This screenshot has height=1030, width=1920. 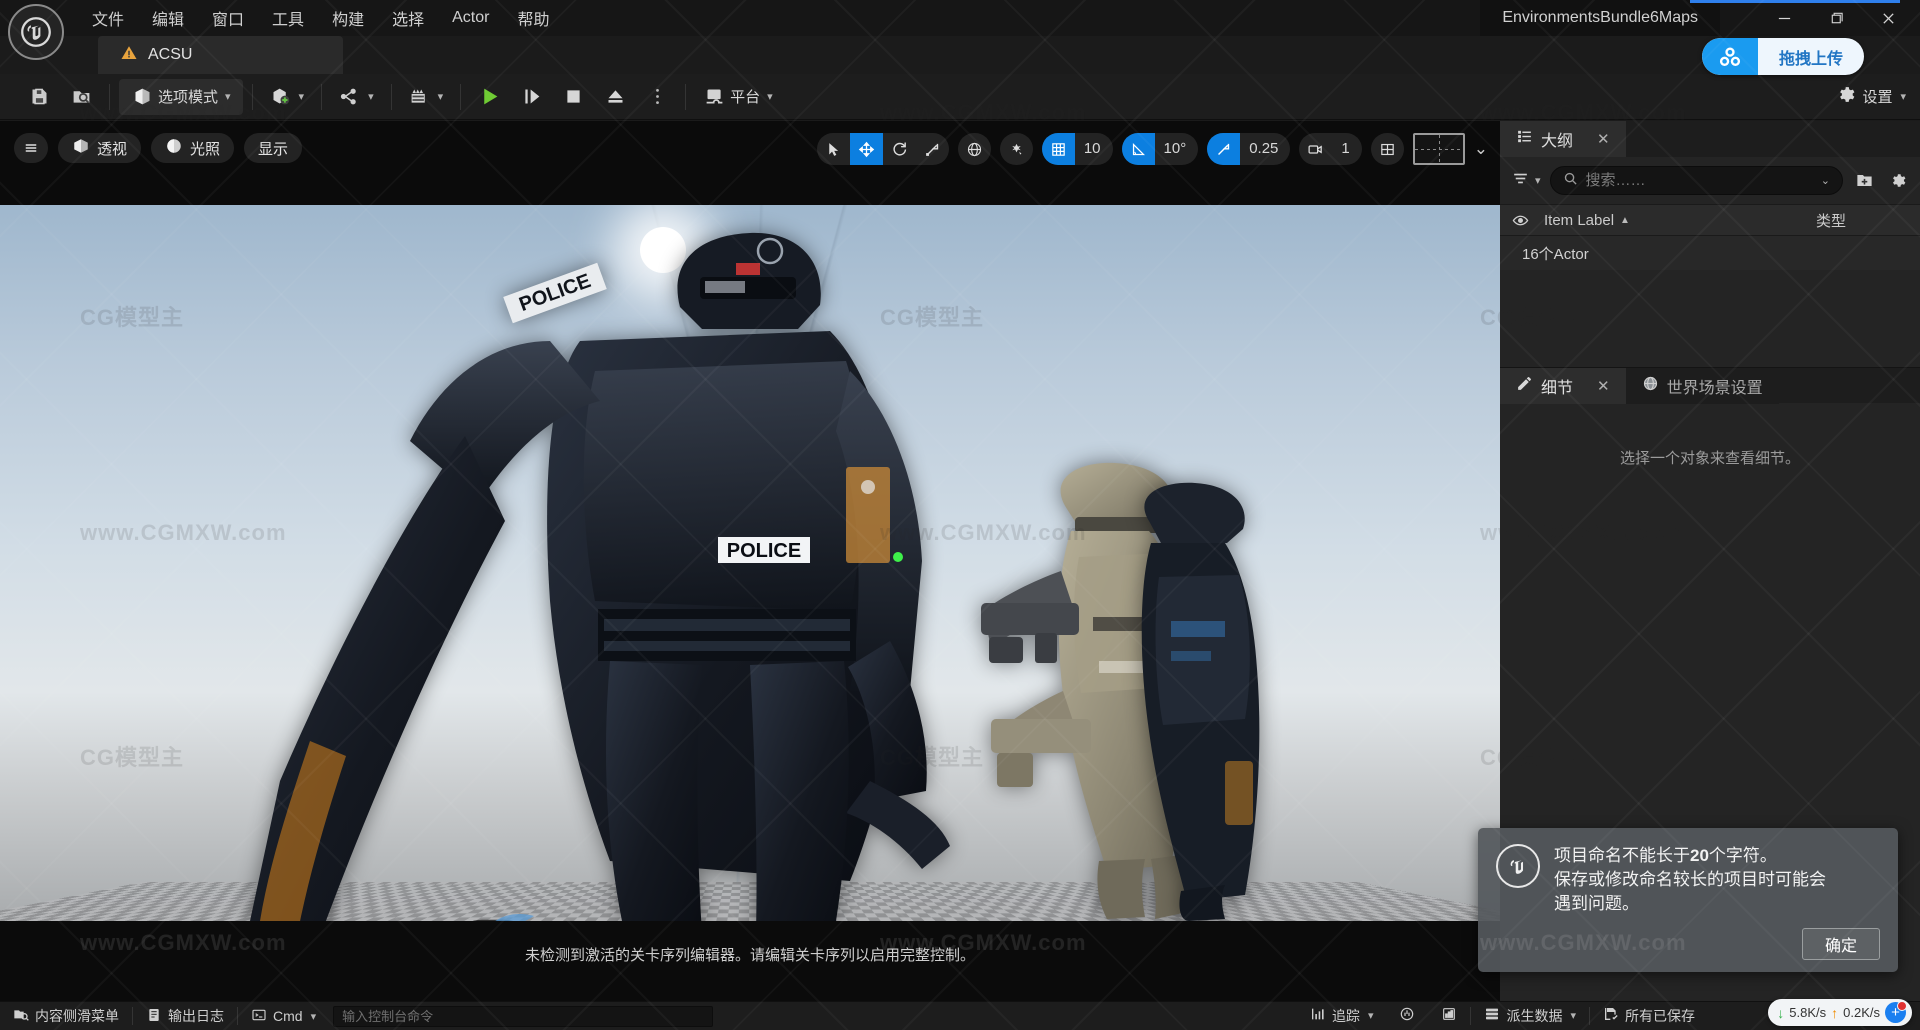 What do you see at coordinates (489, 97) in the screenshot?
I see `play-button` at bounding box center [489, 97].